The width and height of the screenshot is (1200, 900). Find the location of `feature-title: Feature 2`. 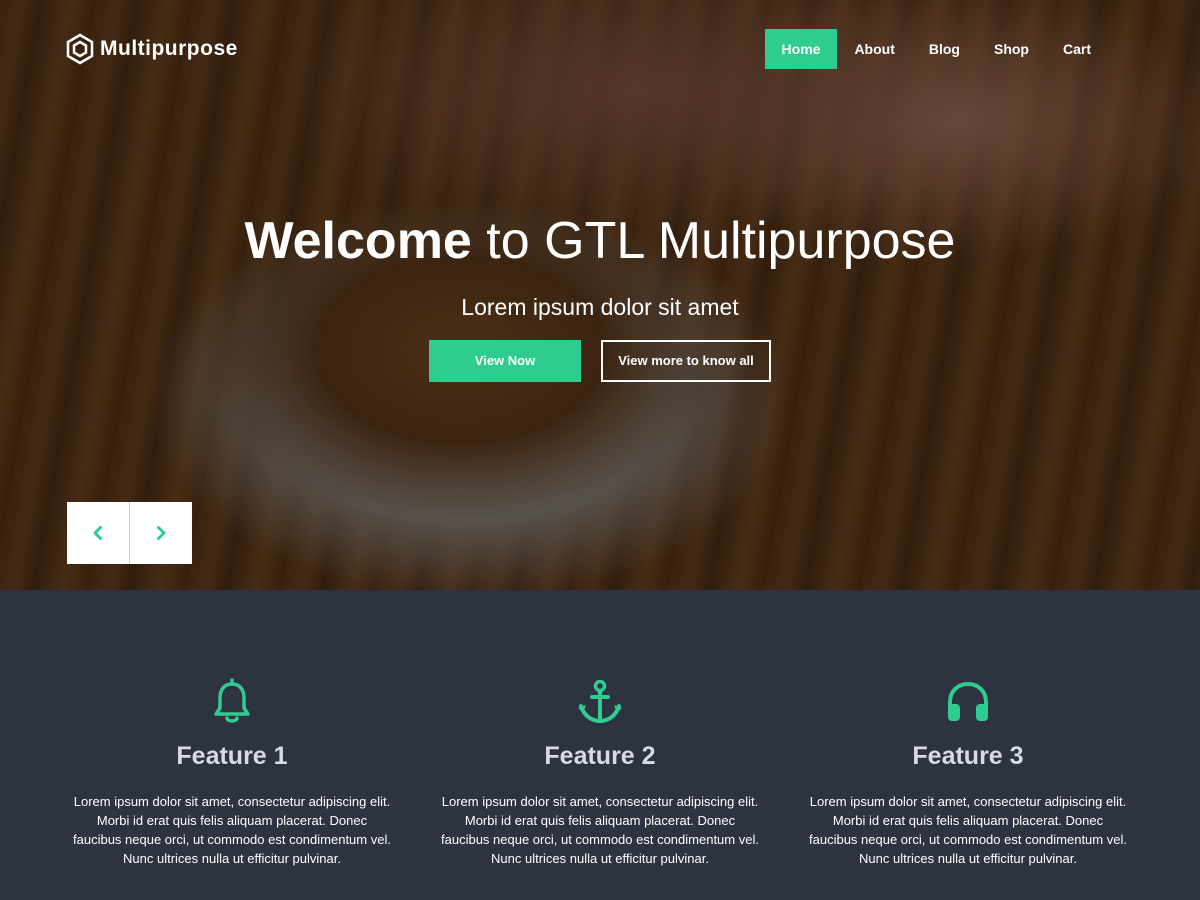

feature-title: Feature 2 is located at coordinates (600, 756).